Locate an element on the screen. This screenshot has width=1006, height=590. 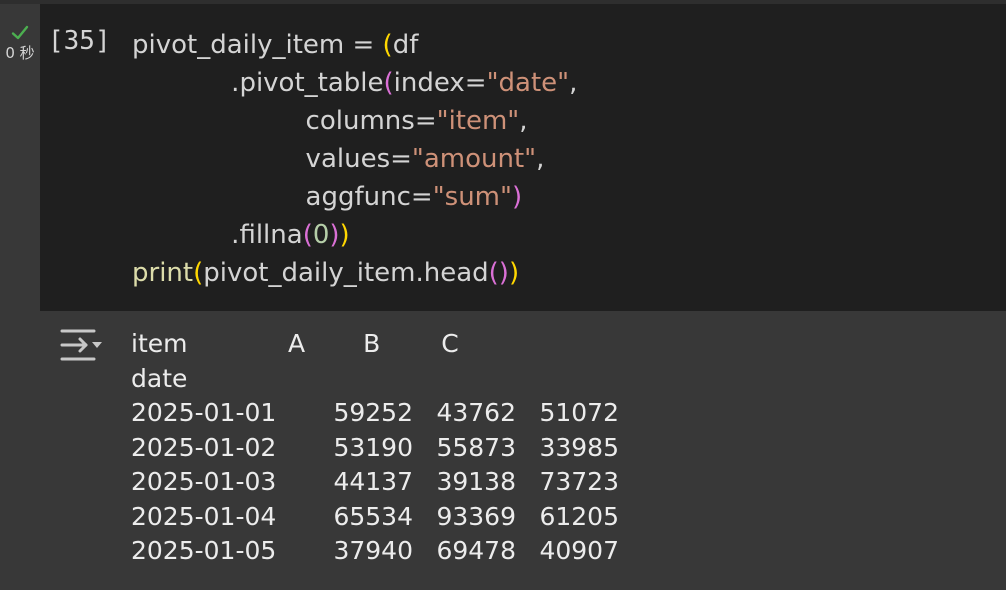
execution-time: 0 秒 is located at coordinates (20, 53).